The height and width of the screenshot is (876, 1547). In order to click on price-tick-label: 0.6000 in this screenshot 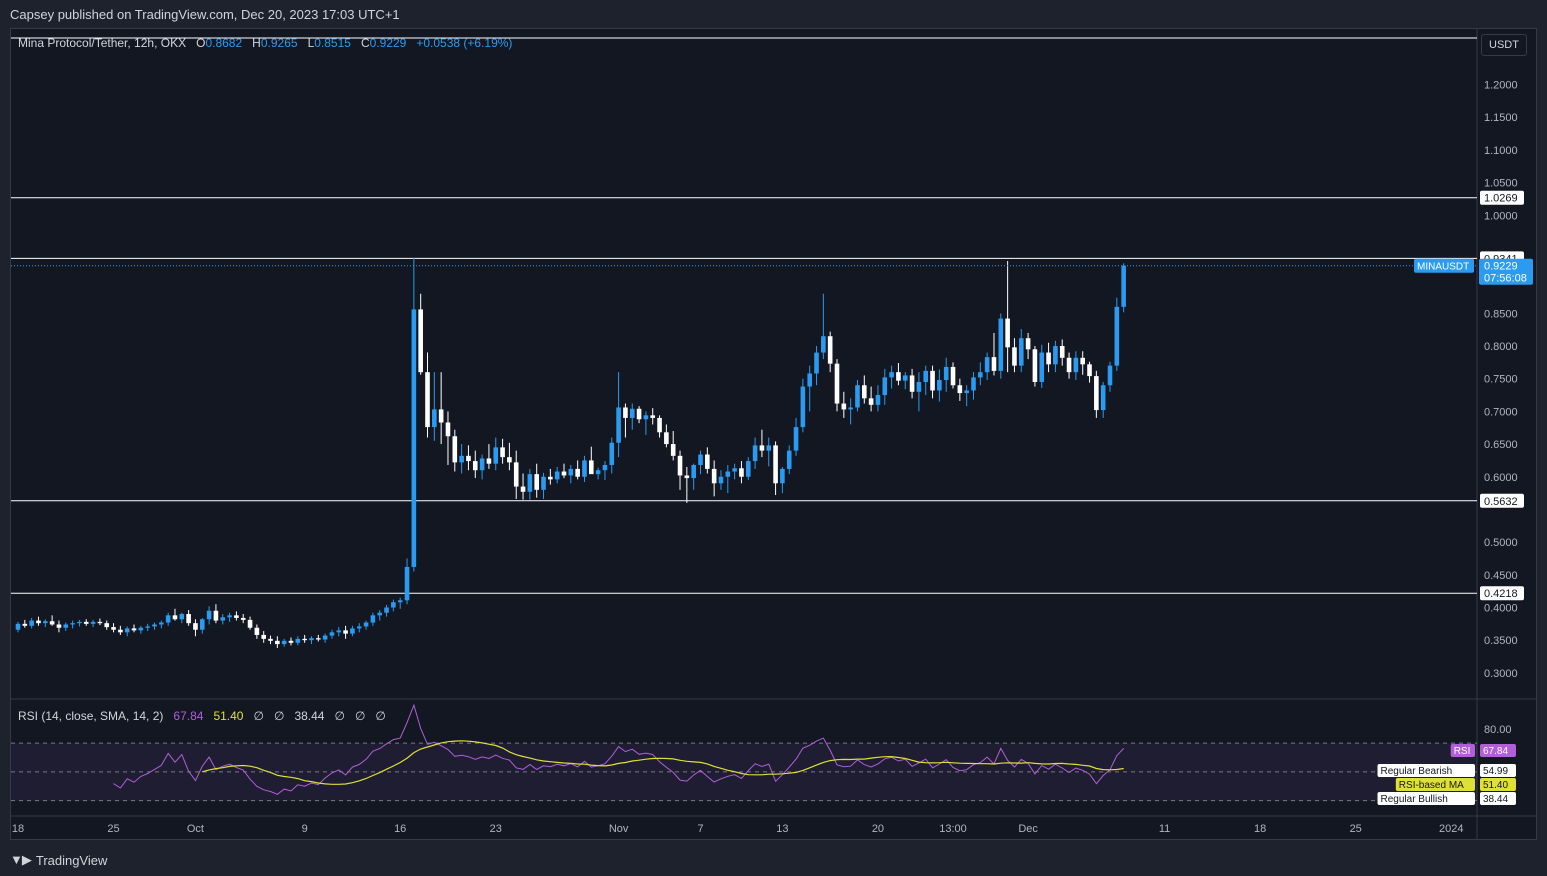, I will do `click(1501, 478)`.